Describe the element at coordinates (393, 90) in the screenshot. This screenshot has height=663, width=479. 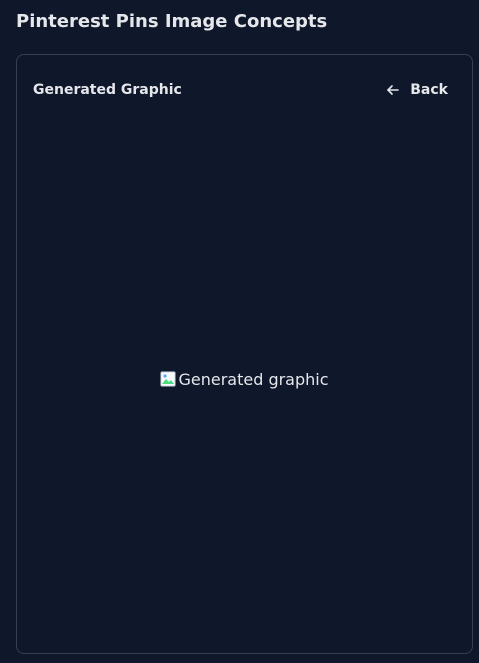
I see `arrow-left-icon` at that location.